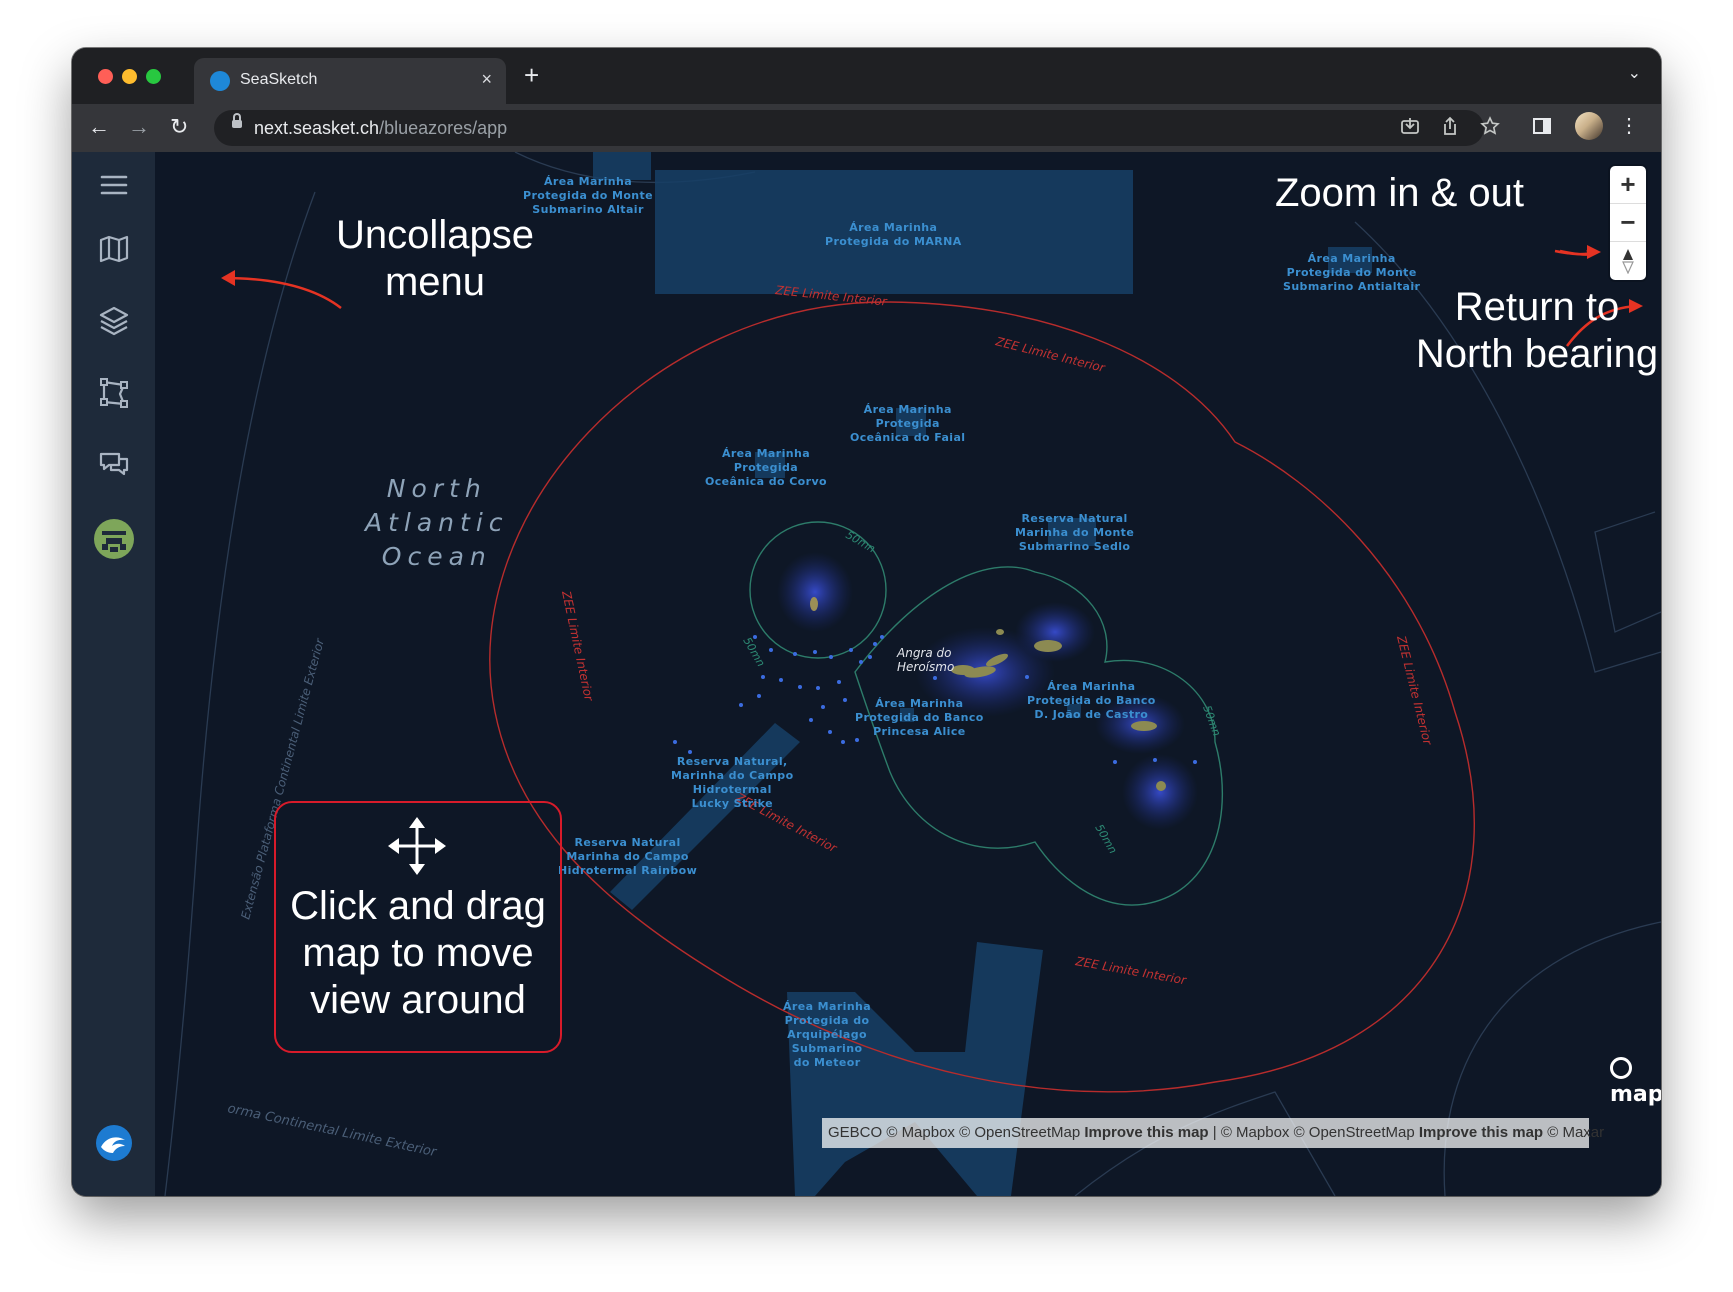 The image size is (1733, 1292). What do you see at coordinates (105, 76) in the screenshot?
I see `close-window-button` at bounding box center [105, 76].